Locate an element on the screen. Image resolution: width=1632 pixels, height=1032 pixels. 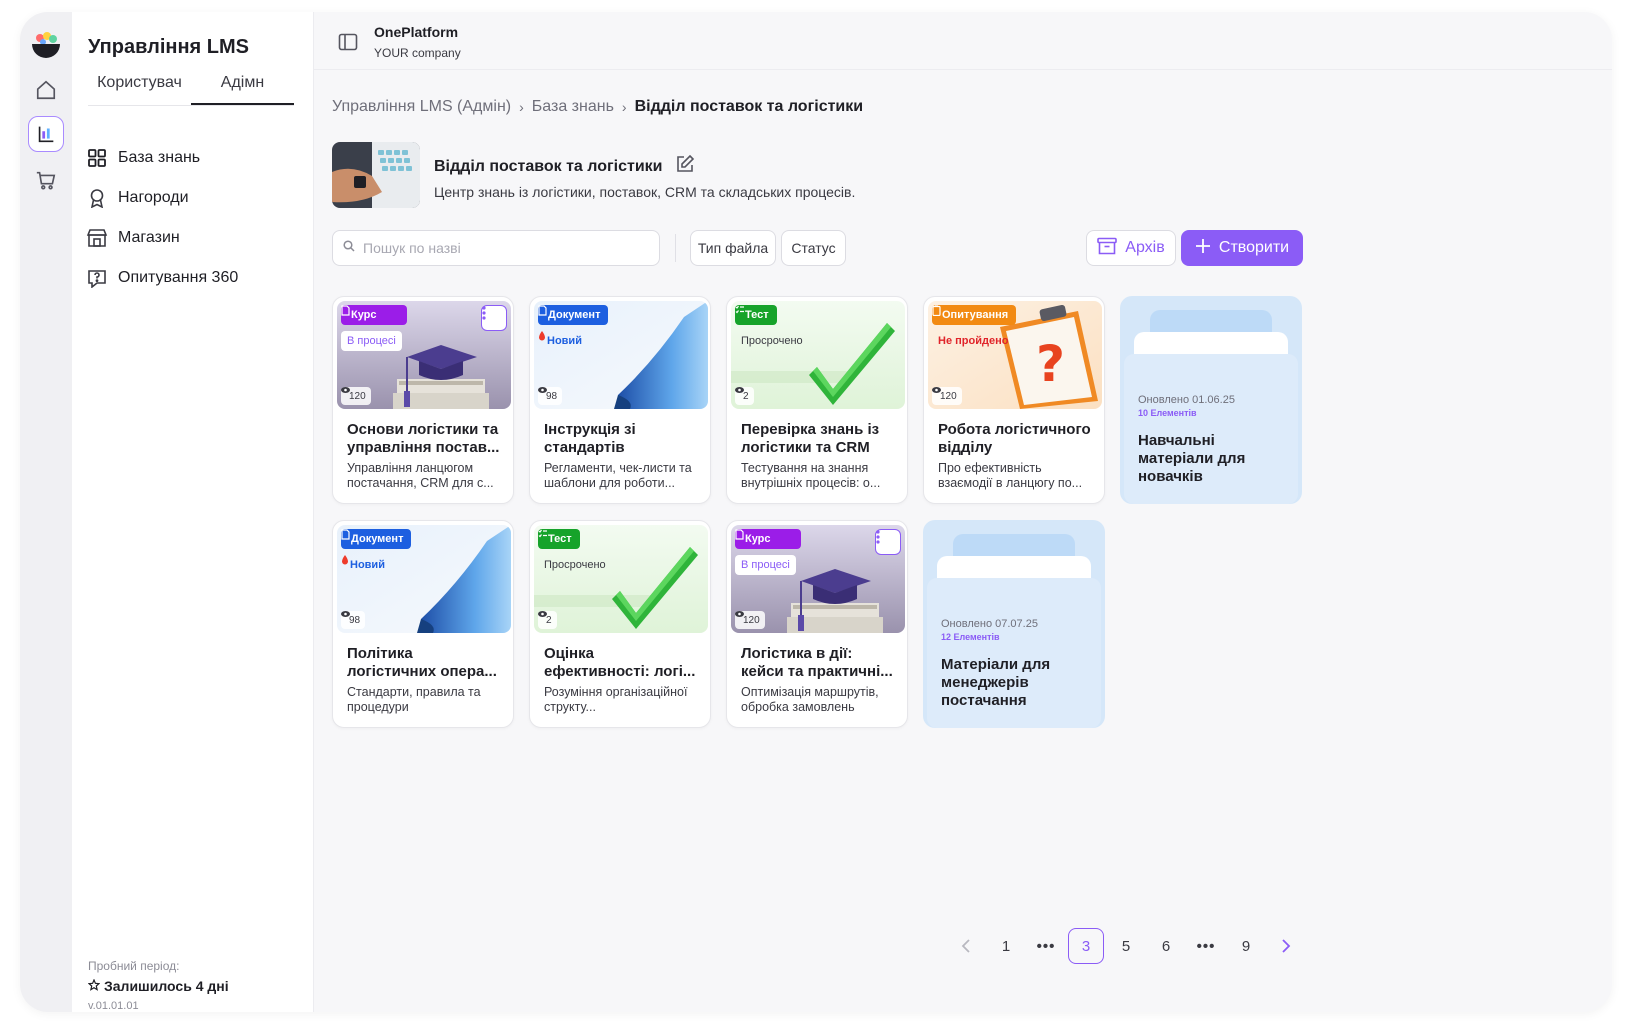
type-label: Документ is located at coordinates (377, 539).